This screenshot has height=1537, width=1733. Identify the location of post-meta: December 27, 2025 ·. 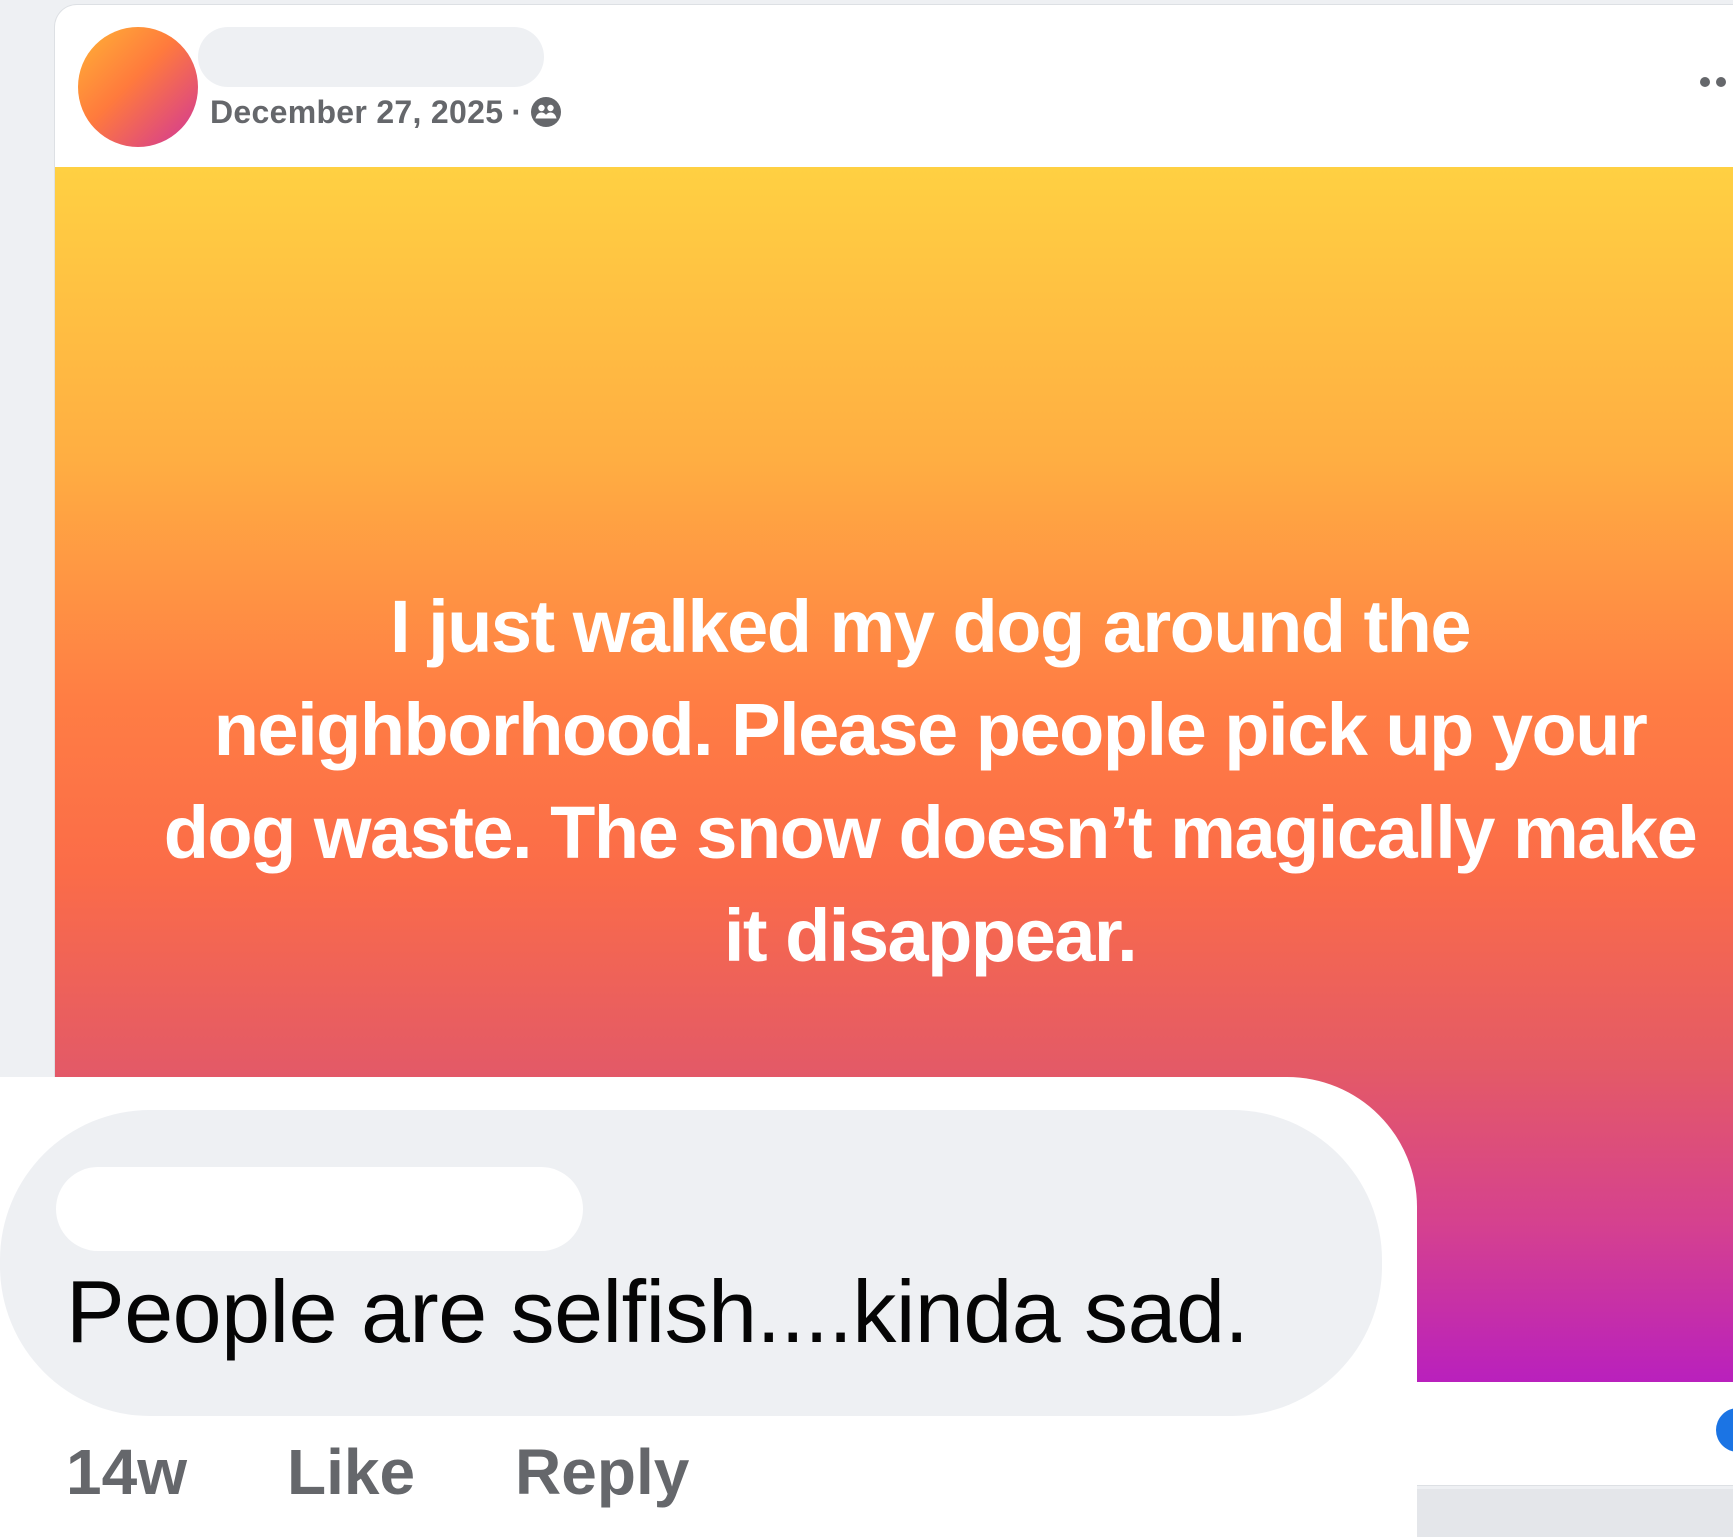
(386, 112).